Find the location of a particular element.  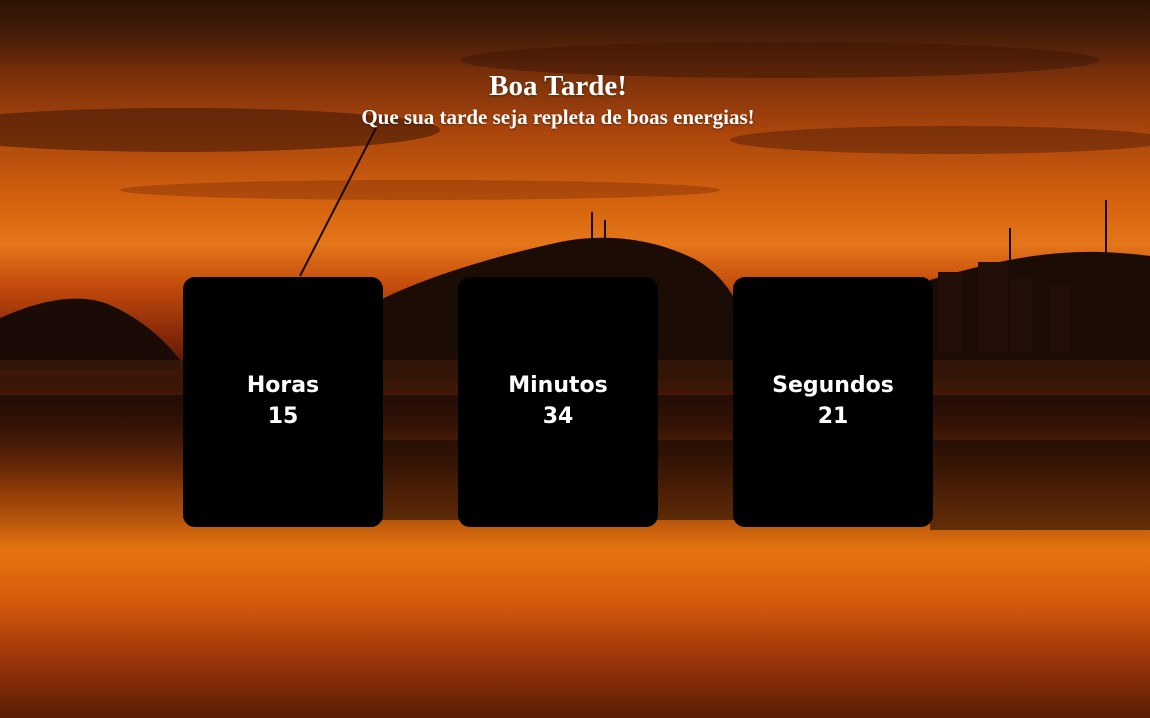

minutes-label: Minutos is located at coordinates (558, 385).